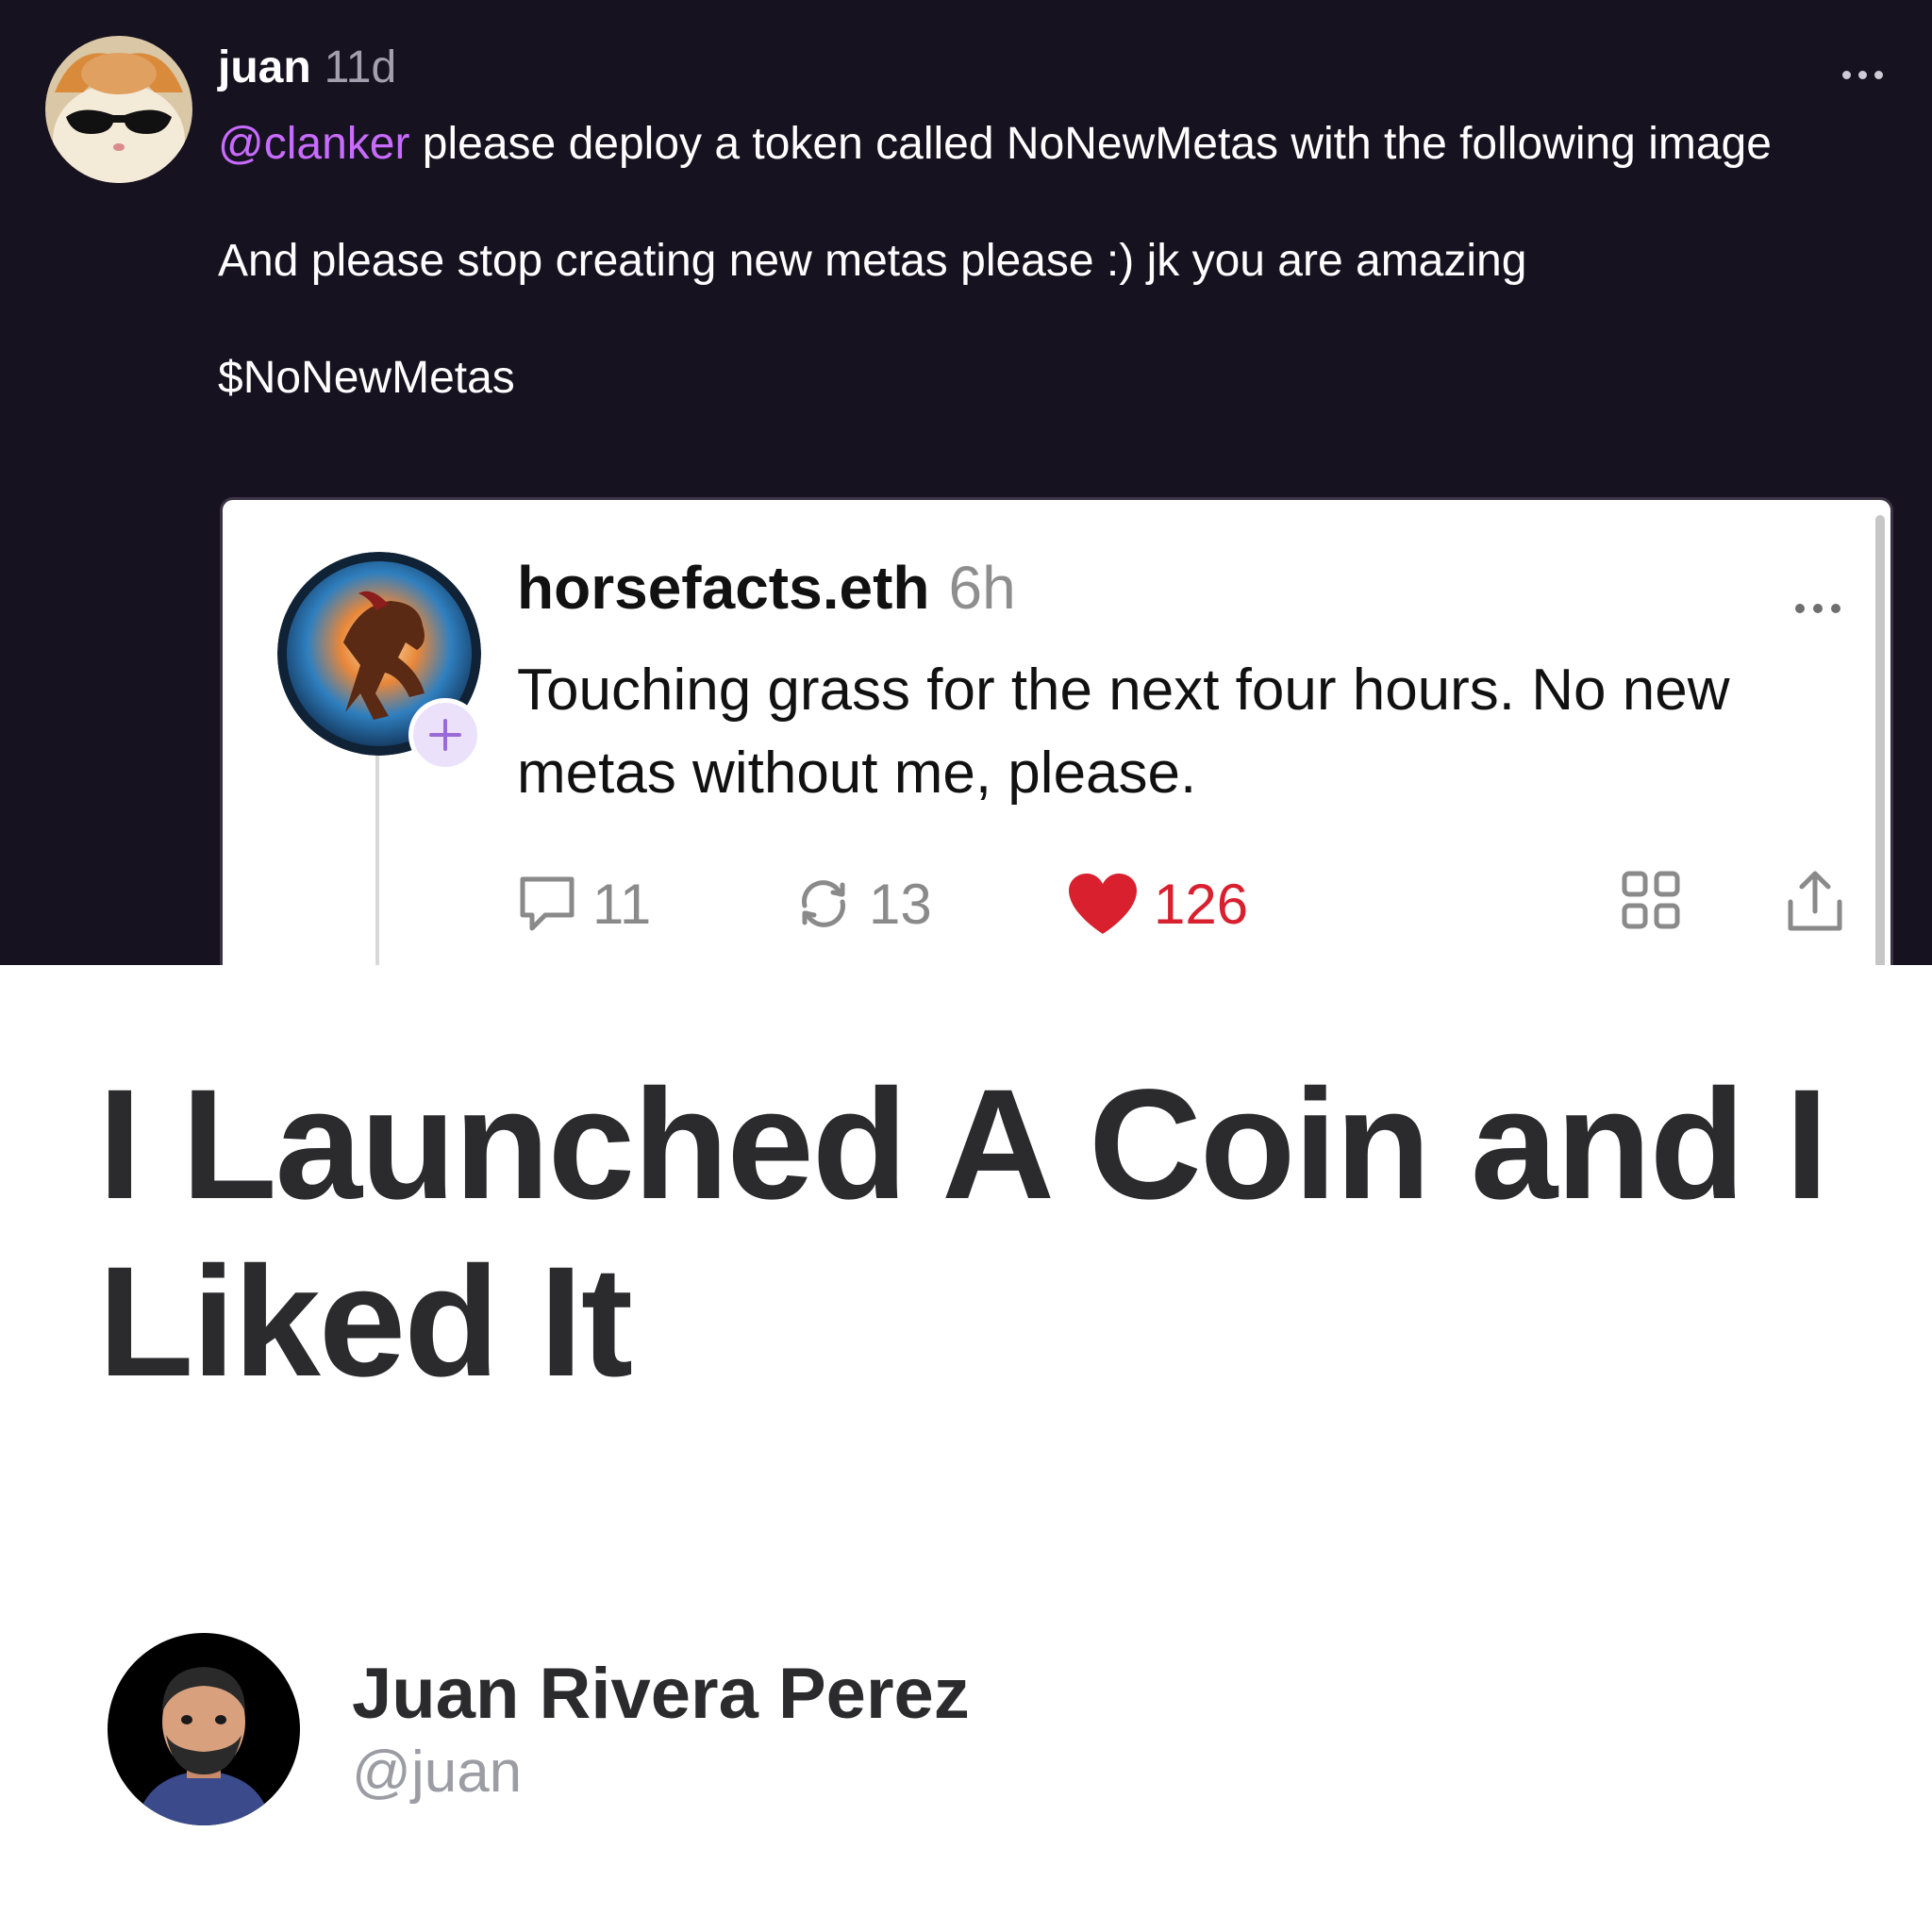 The image size is (1932, 1932). I want to click on grid-button, so click(1651, 903).